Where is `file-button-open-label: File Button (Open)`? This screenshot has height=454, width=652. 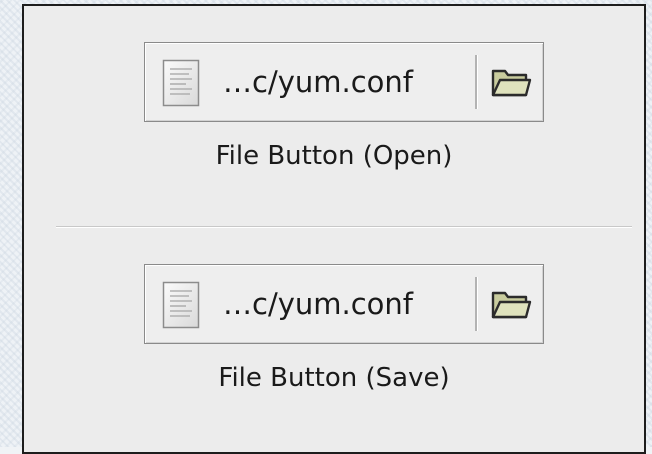 file-button-open-label: File Button (Open) is located at coordinates (334, 156).